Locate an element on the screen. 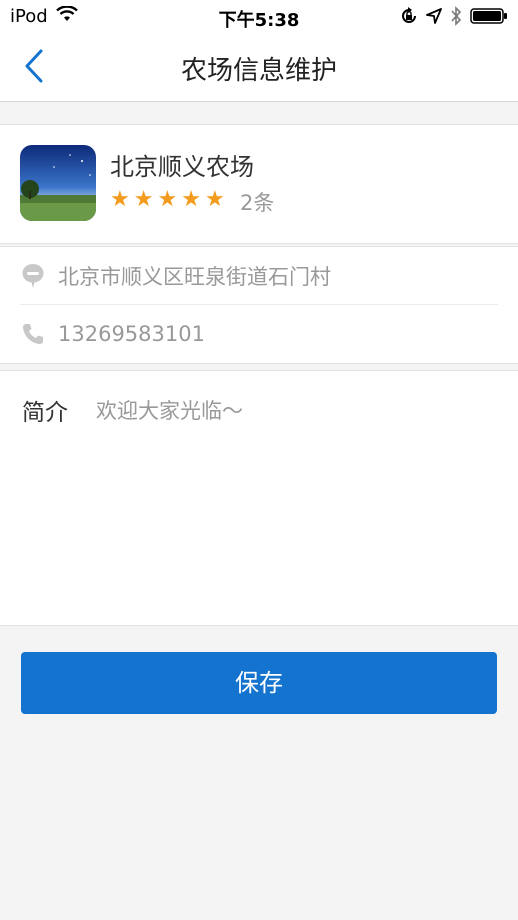  contact-info-card: 北京市顺义区旺泉街道石门村 13269583101 is located at coordinates (259, 305).